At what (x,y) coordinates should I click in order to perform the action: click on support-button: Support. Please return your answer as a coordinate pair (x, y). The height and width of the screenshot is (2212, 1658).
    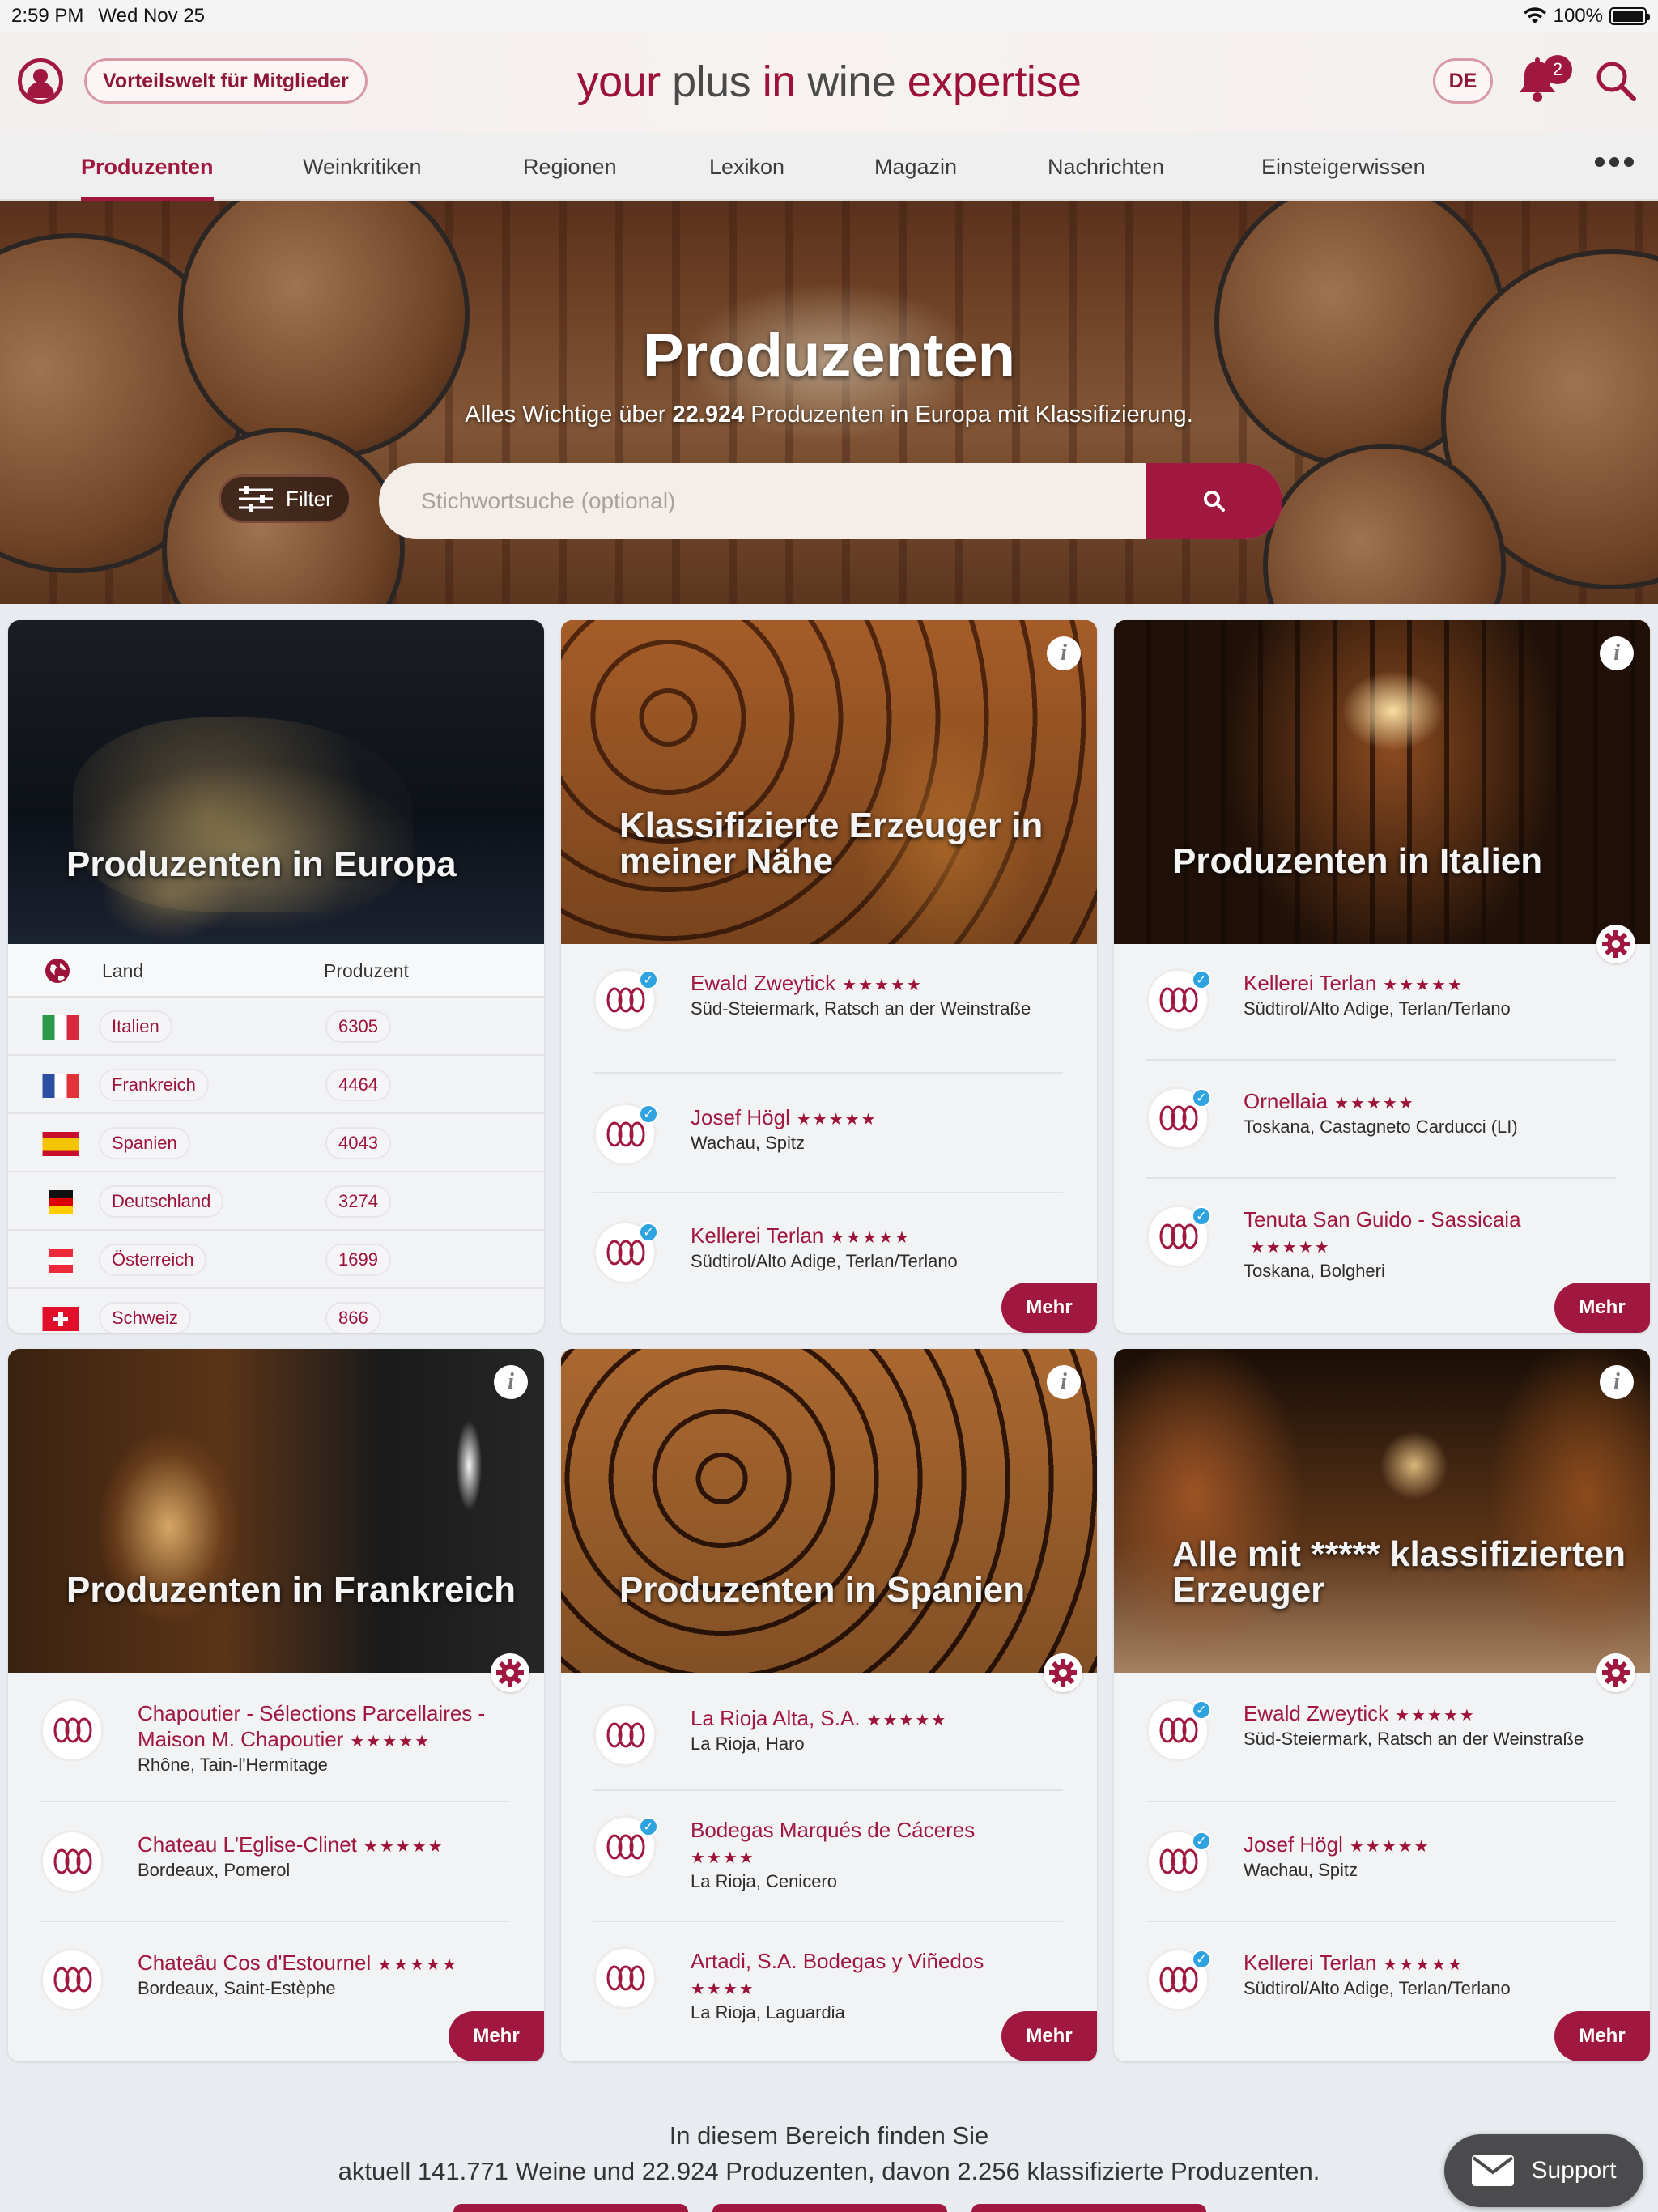
    Looking at the image, I should click on (1543, 2170).